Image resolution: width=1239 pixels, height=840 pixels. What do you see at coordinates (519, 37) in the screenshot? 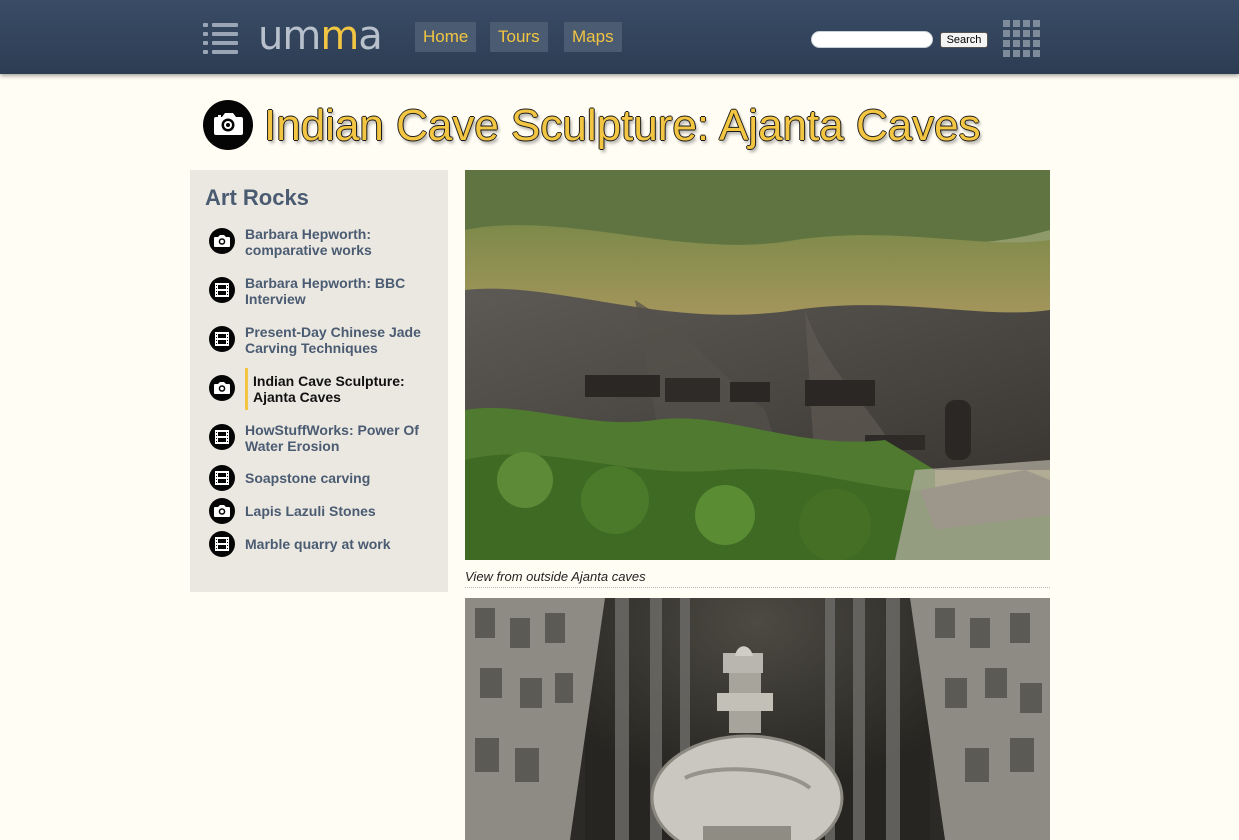
I see `nav-tours: Tours` at bounding box center [519, 37].